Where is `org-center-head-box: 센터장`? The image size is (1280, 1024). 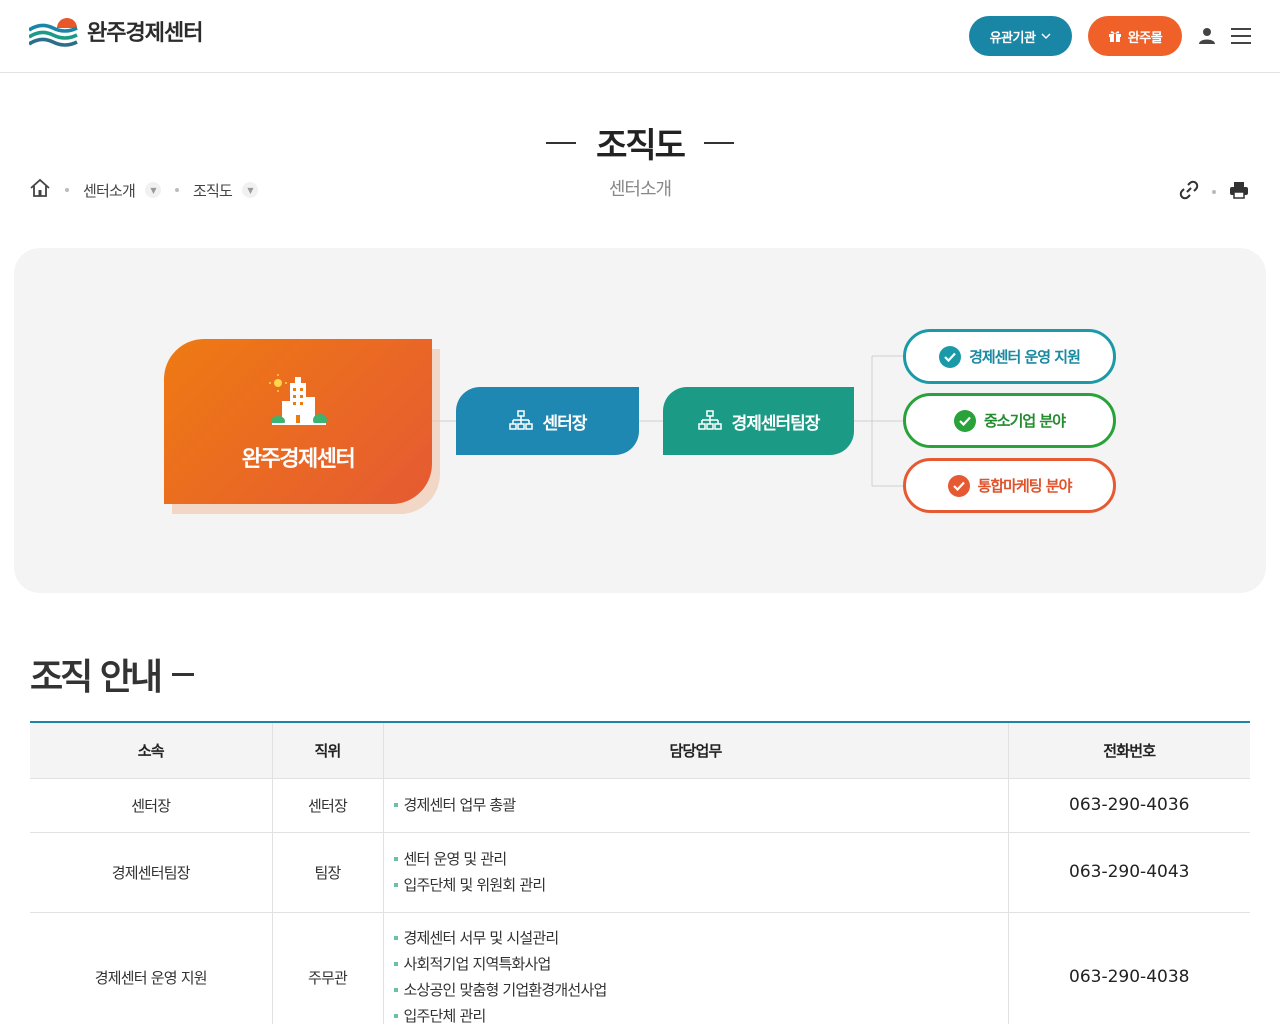
org-center-head-box: 센터장 is located at coordinates (547, 421).